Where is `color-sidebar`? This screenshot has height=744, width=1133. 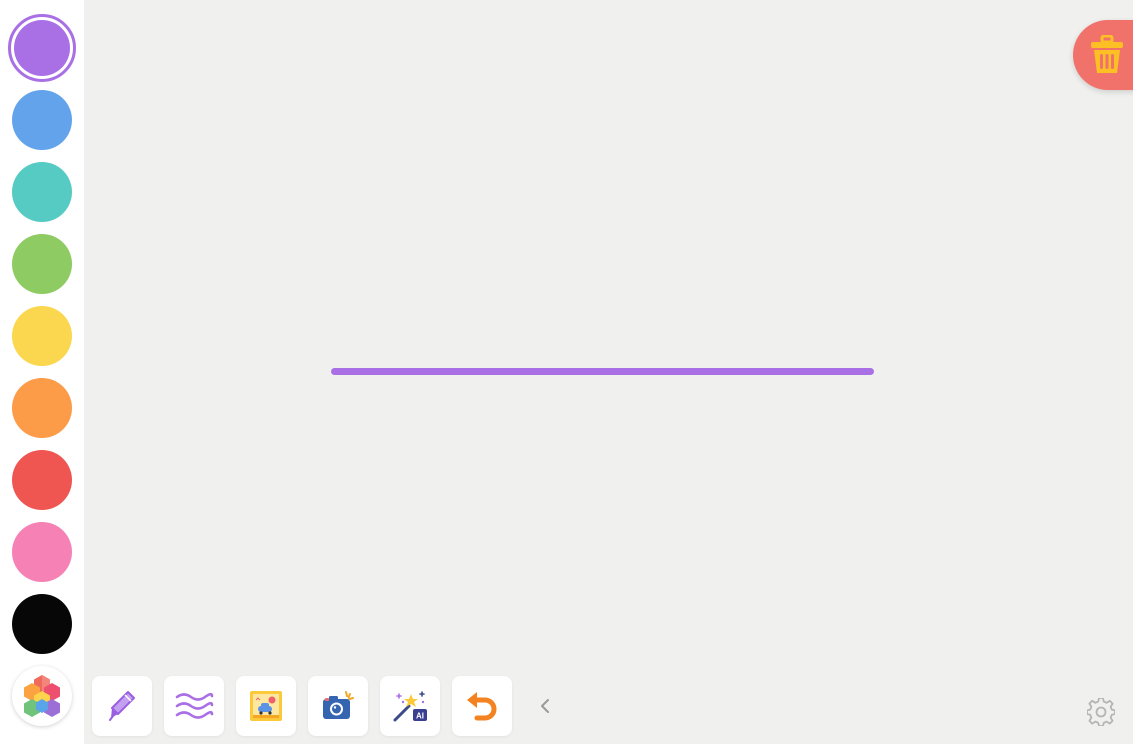
color-sidebar is located at coordinates (42, 372).